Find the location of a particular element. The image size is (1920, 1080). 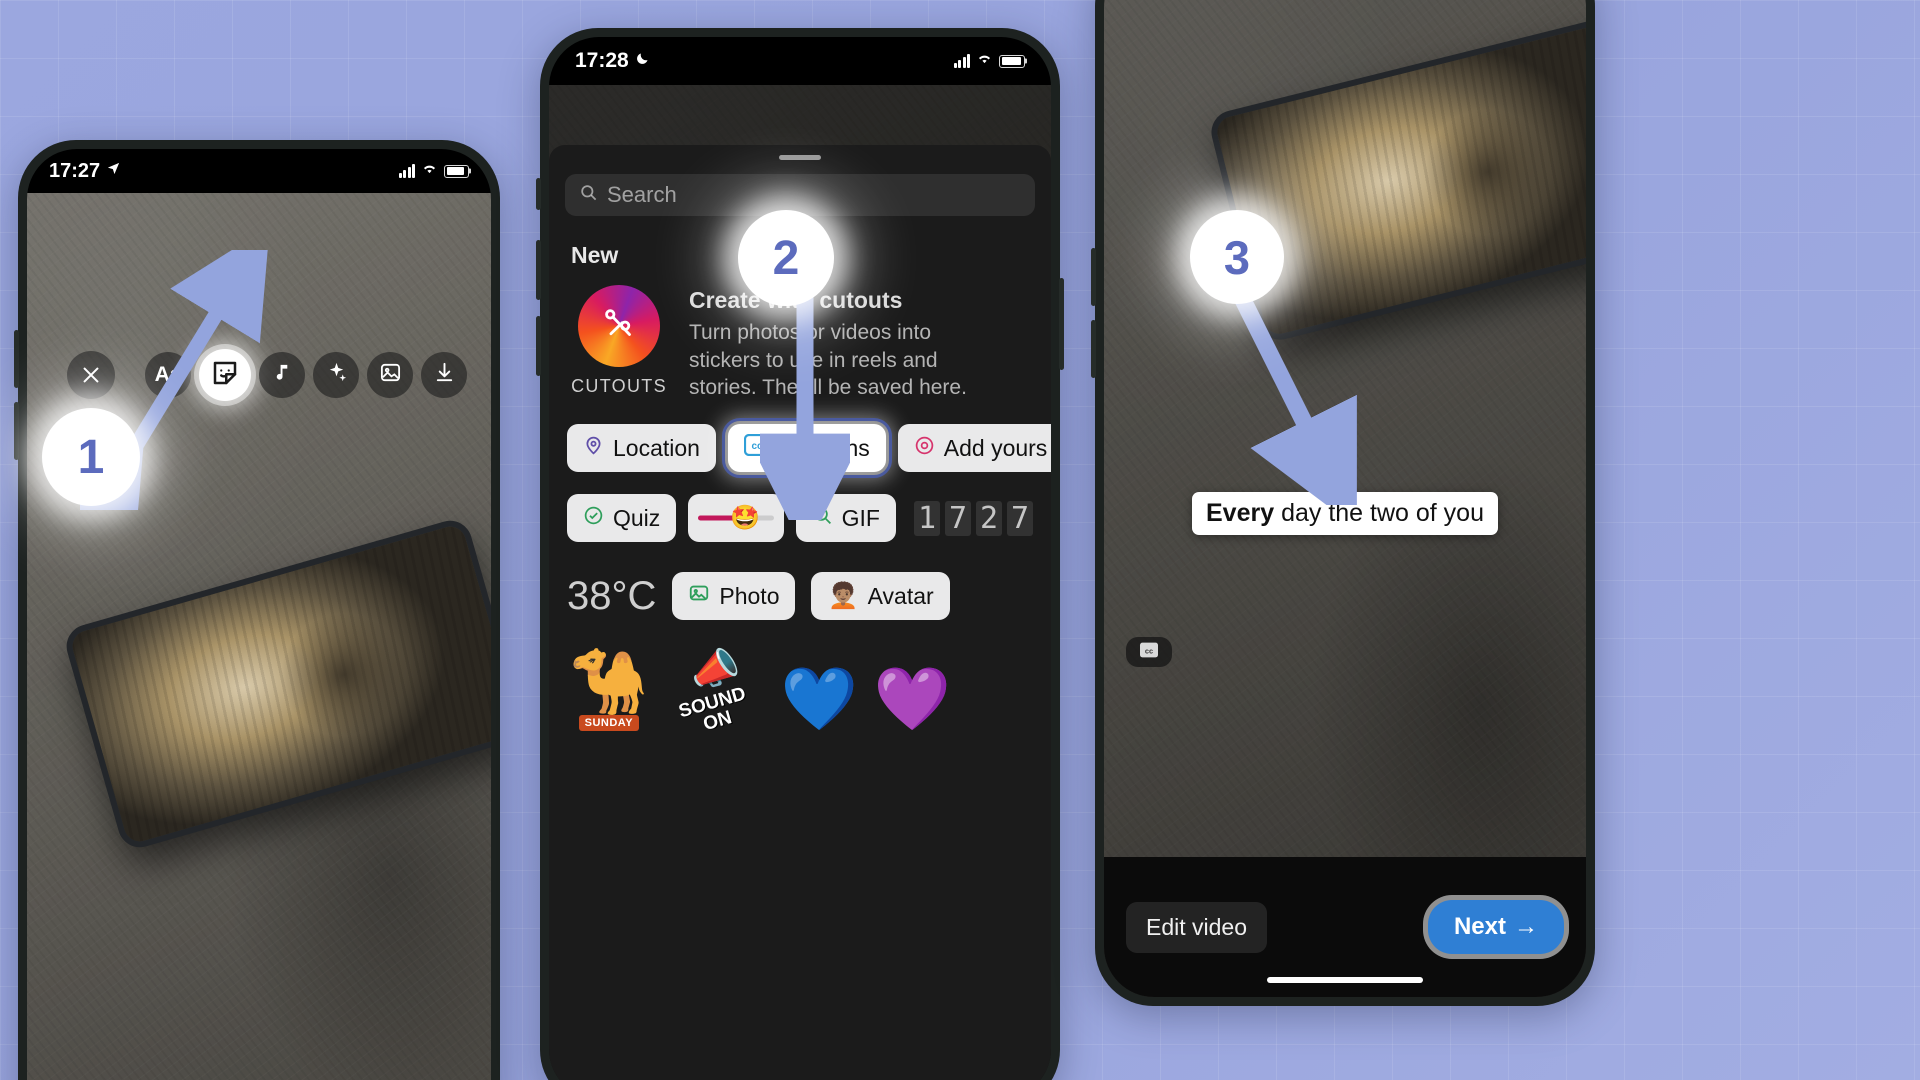

cutouts-gradient-circle is located at coordinates (619, 326).